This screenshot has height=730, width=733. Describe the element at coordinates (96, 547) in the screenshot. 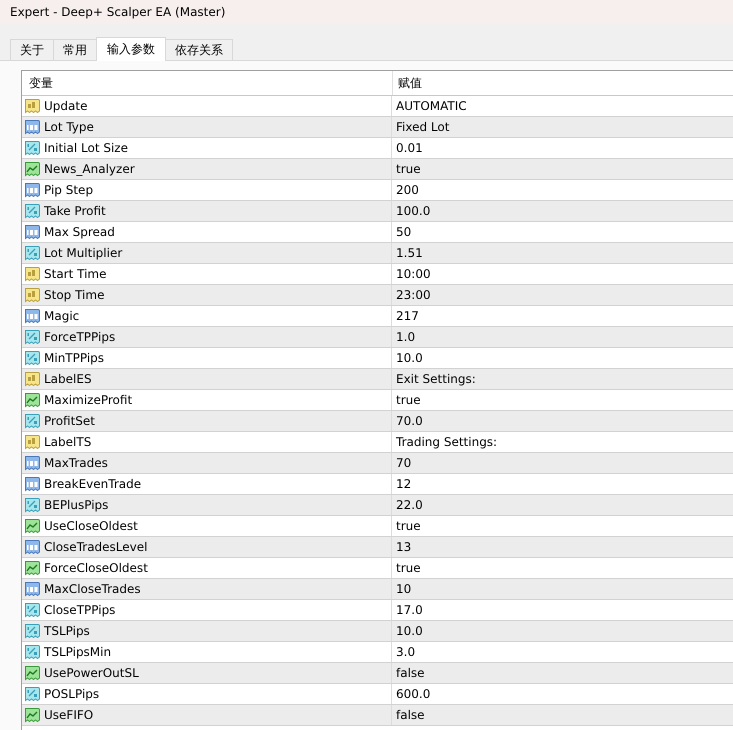

I see `parameter-name: CloseTradesLevel` at that location.